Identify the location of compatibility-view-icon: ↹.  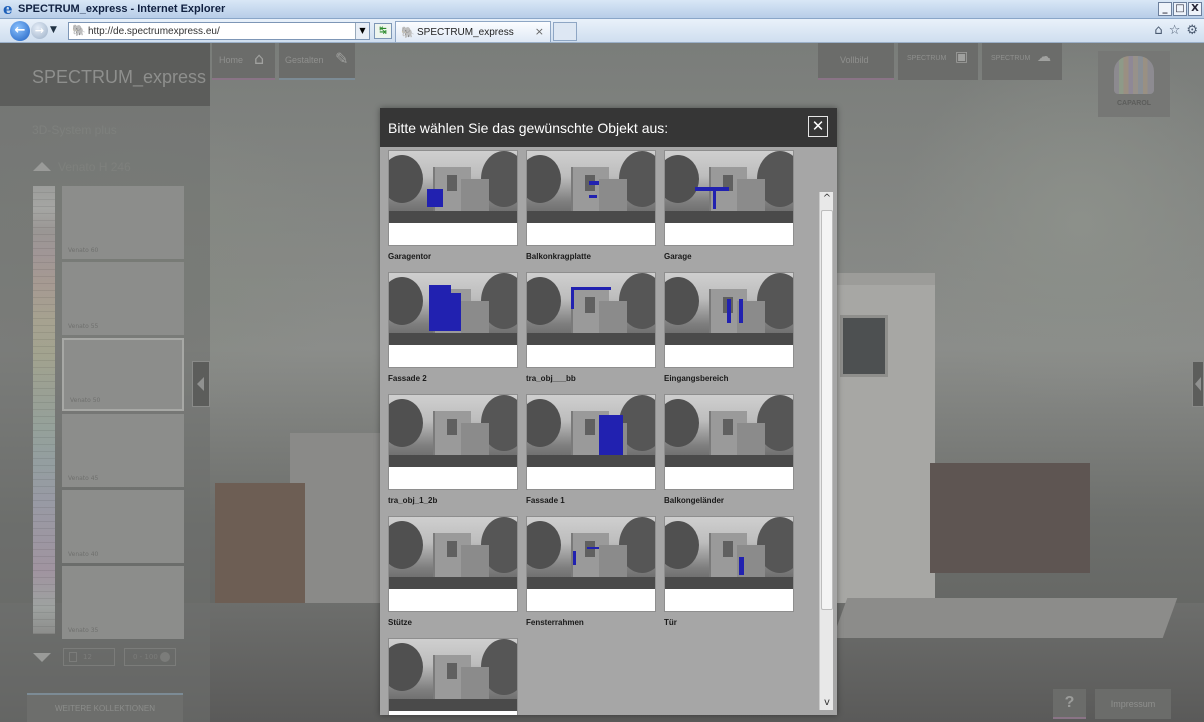
(383, 31).